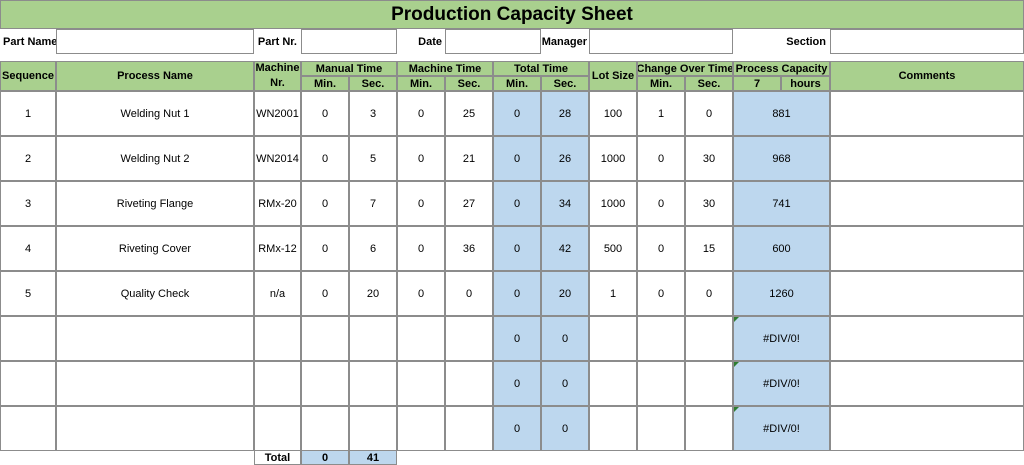  Describe the element at coordinates (155, 248) in the screenshot. I see `process-name-cell: Riveting Cover` at that location.